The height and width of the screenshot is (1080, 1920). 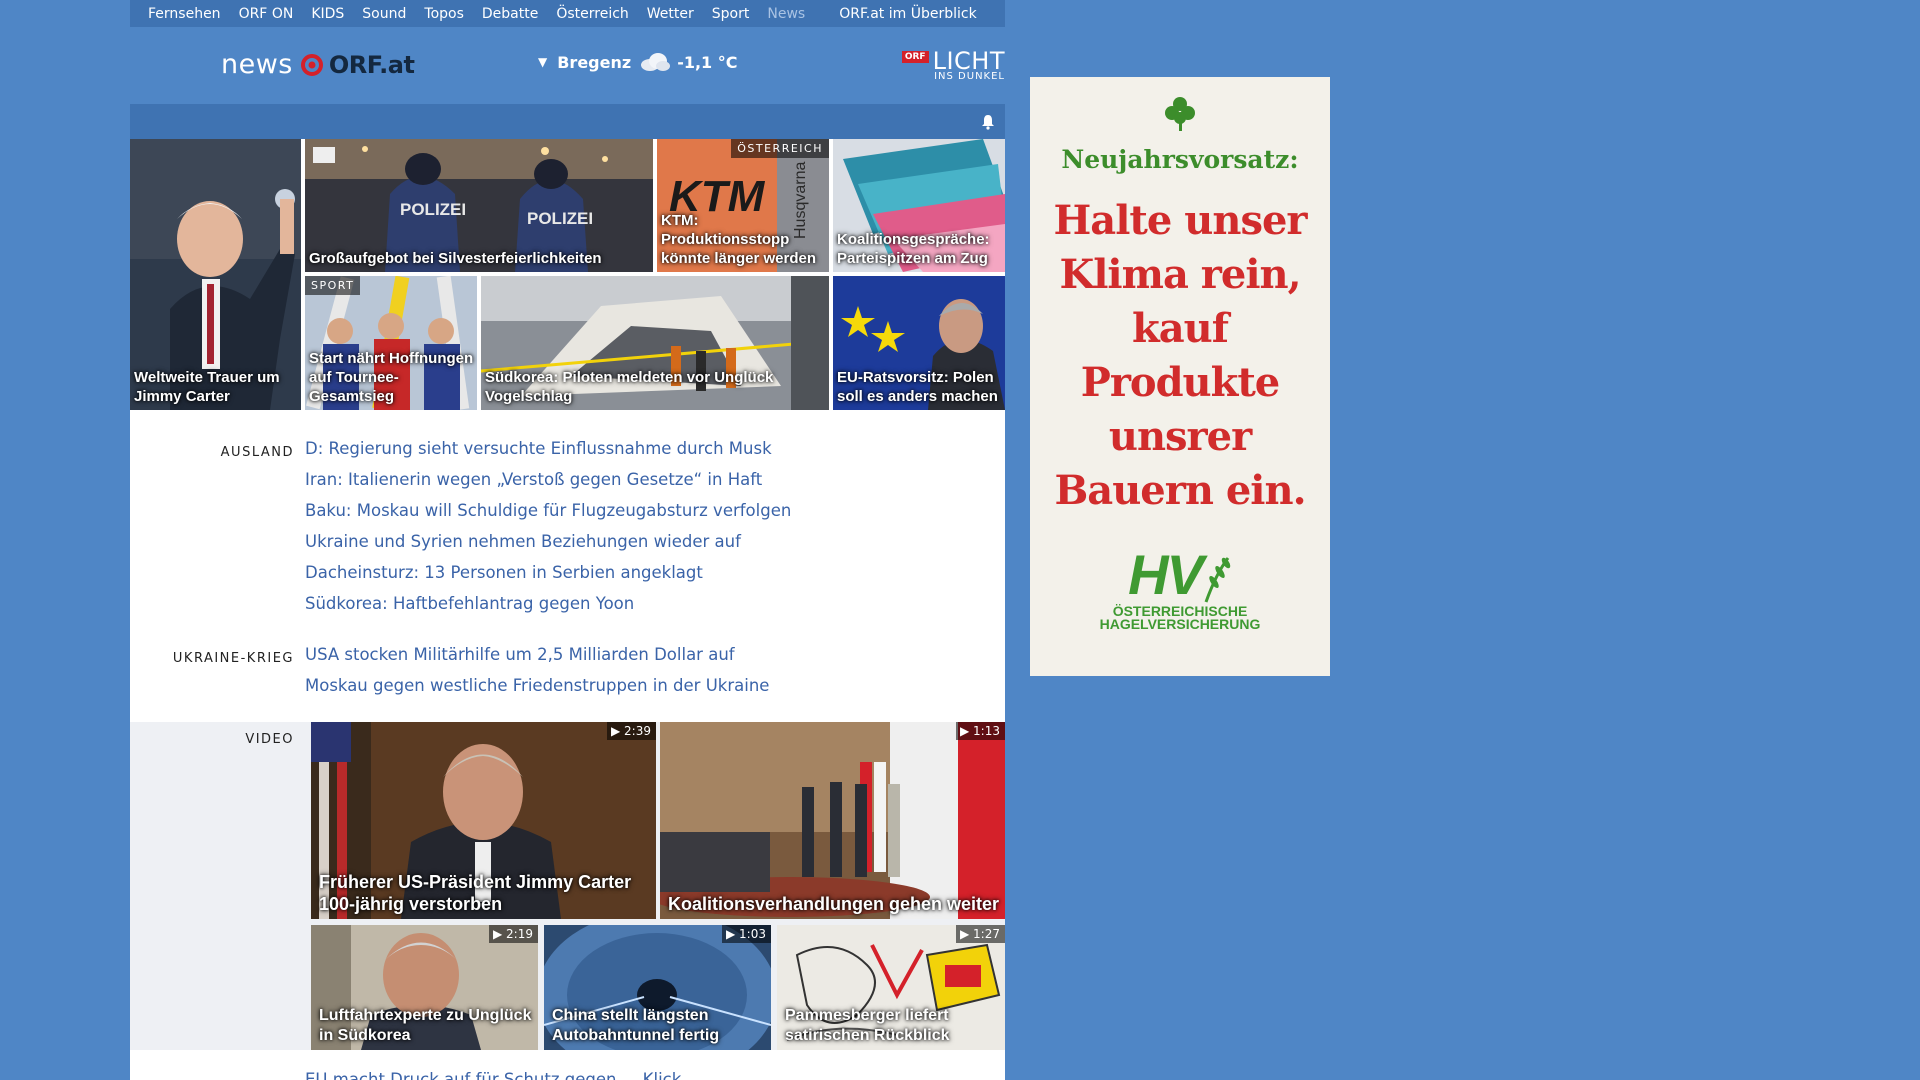 I want to click on nav-fernsehen: Fernsehen, so click(x=184, y=14).